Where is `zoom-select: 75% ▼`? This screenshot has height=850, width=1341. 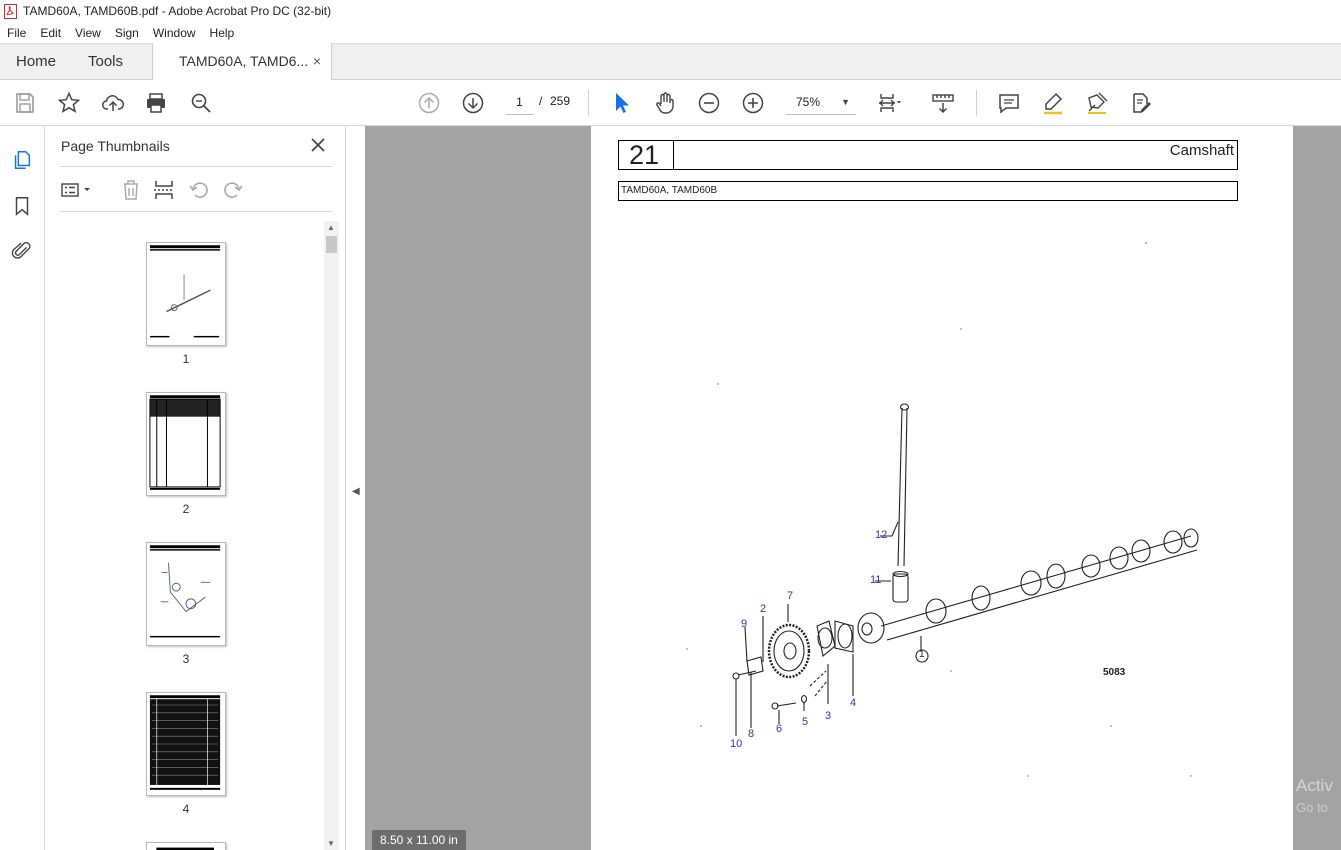
zoom-select: 75% ▼ is located at coordinates (821, 103).